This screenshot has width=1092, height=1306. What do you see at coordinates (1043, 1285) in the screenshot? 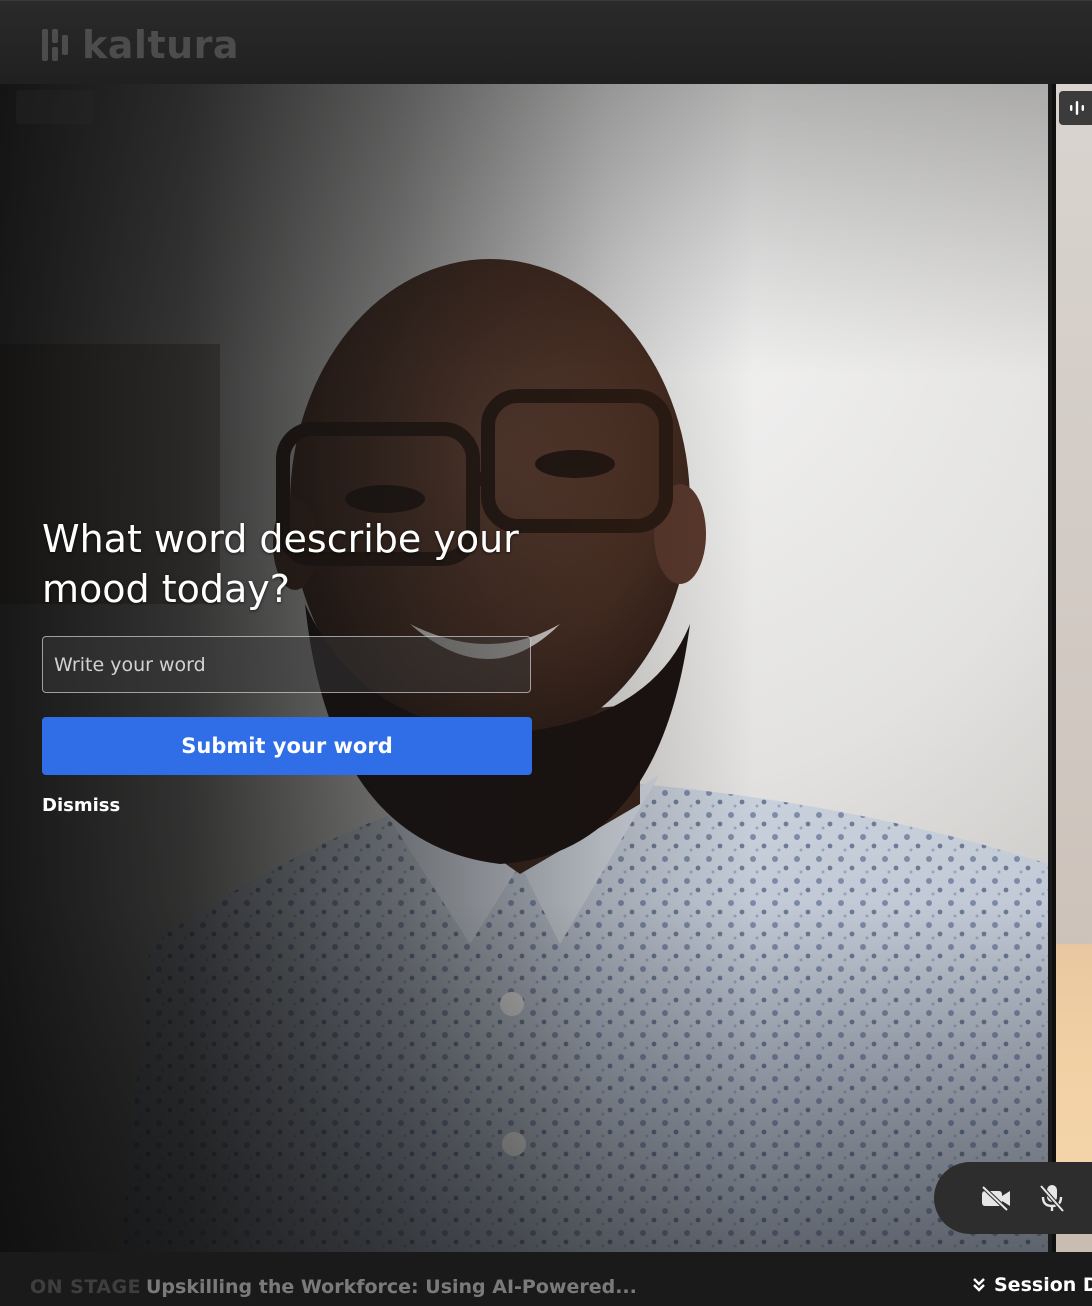
I see `session-details-label: Session De` at bounding box center [1043, 1285].